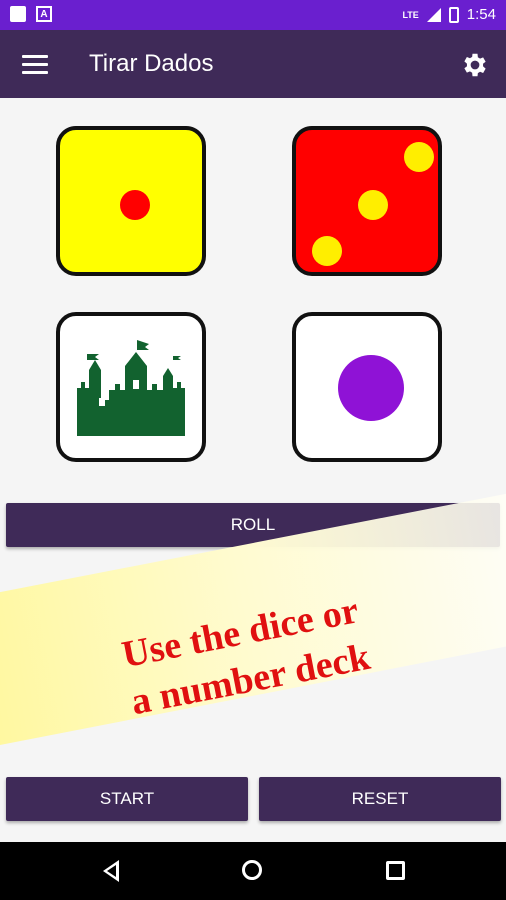 This screenshot has width=506, height=900. Describe the element at coordinates (453, 14) in the screenshot. I see `battery-icon` at that location.